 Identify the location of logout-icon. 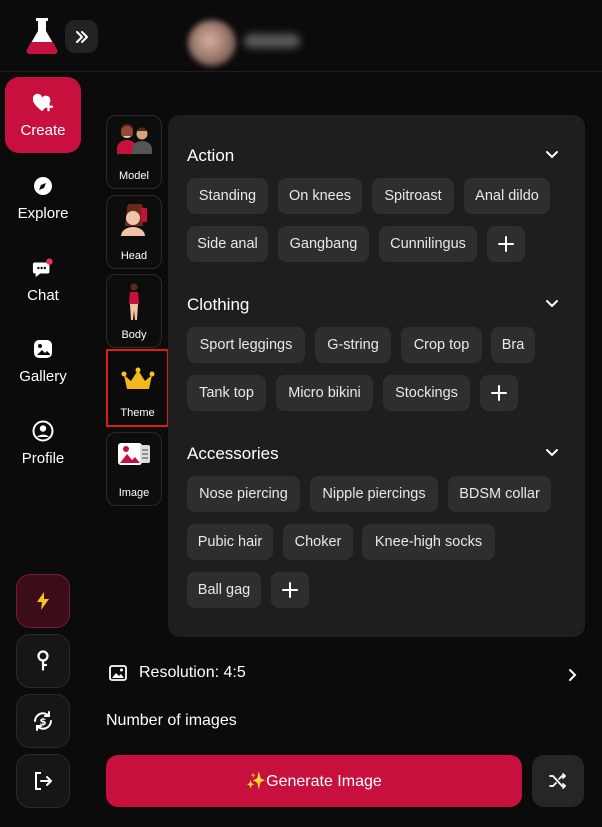
(43, 781).